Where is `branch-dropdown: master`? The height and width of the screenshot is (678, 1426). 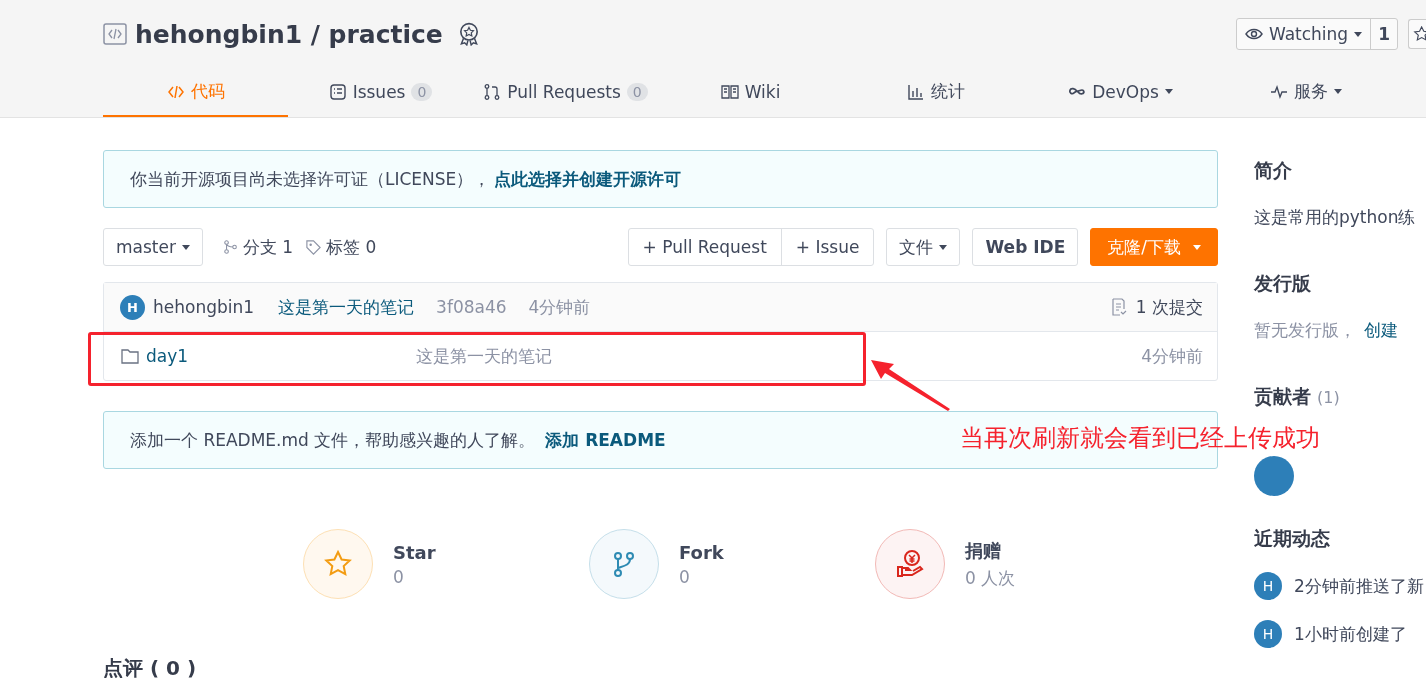 branch-dropdown: master is located at coordinates (153, 247).